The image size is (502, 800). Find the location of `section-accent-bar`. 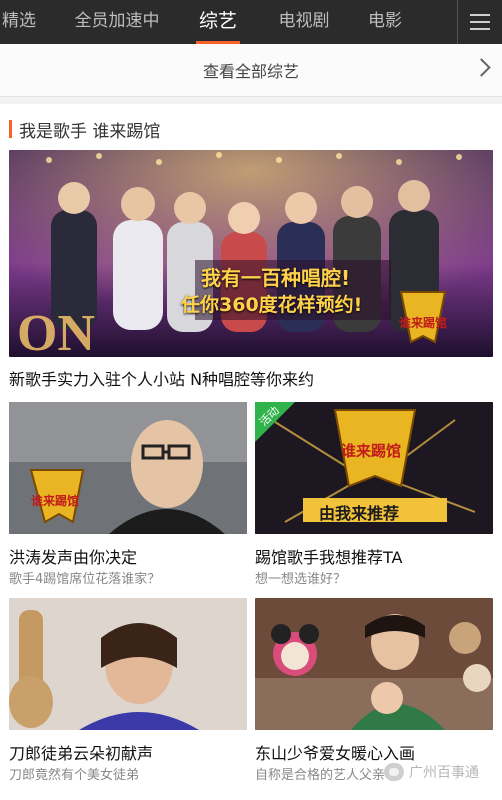

section-accent-bar is located at coordinates (10, 129).